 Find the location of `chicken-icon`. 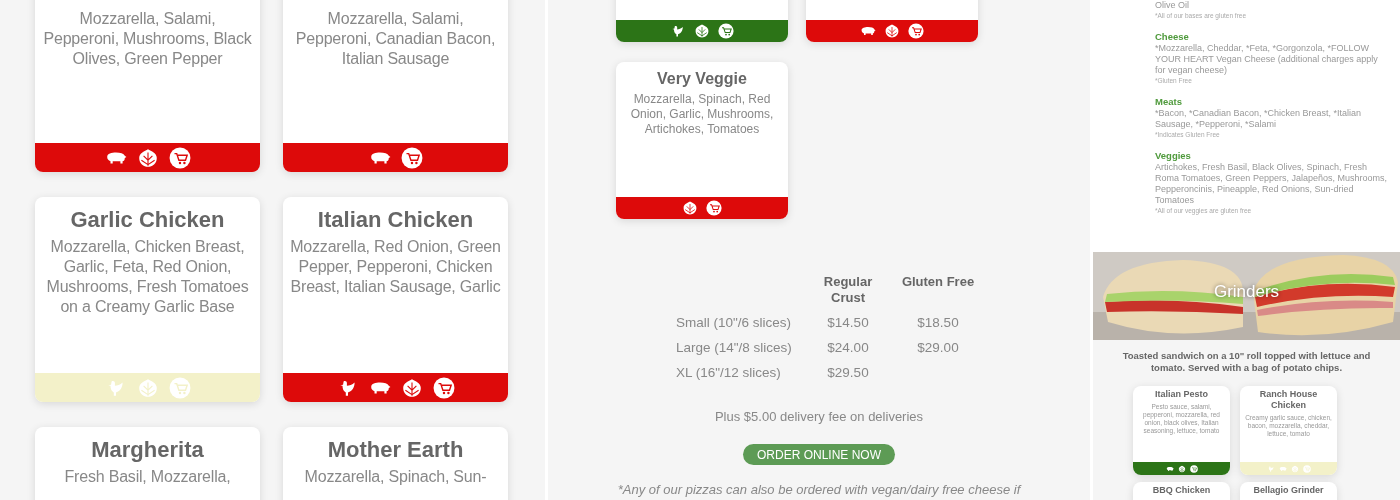

chicken-icon is located at coordinates (1270, 468).